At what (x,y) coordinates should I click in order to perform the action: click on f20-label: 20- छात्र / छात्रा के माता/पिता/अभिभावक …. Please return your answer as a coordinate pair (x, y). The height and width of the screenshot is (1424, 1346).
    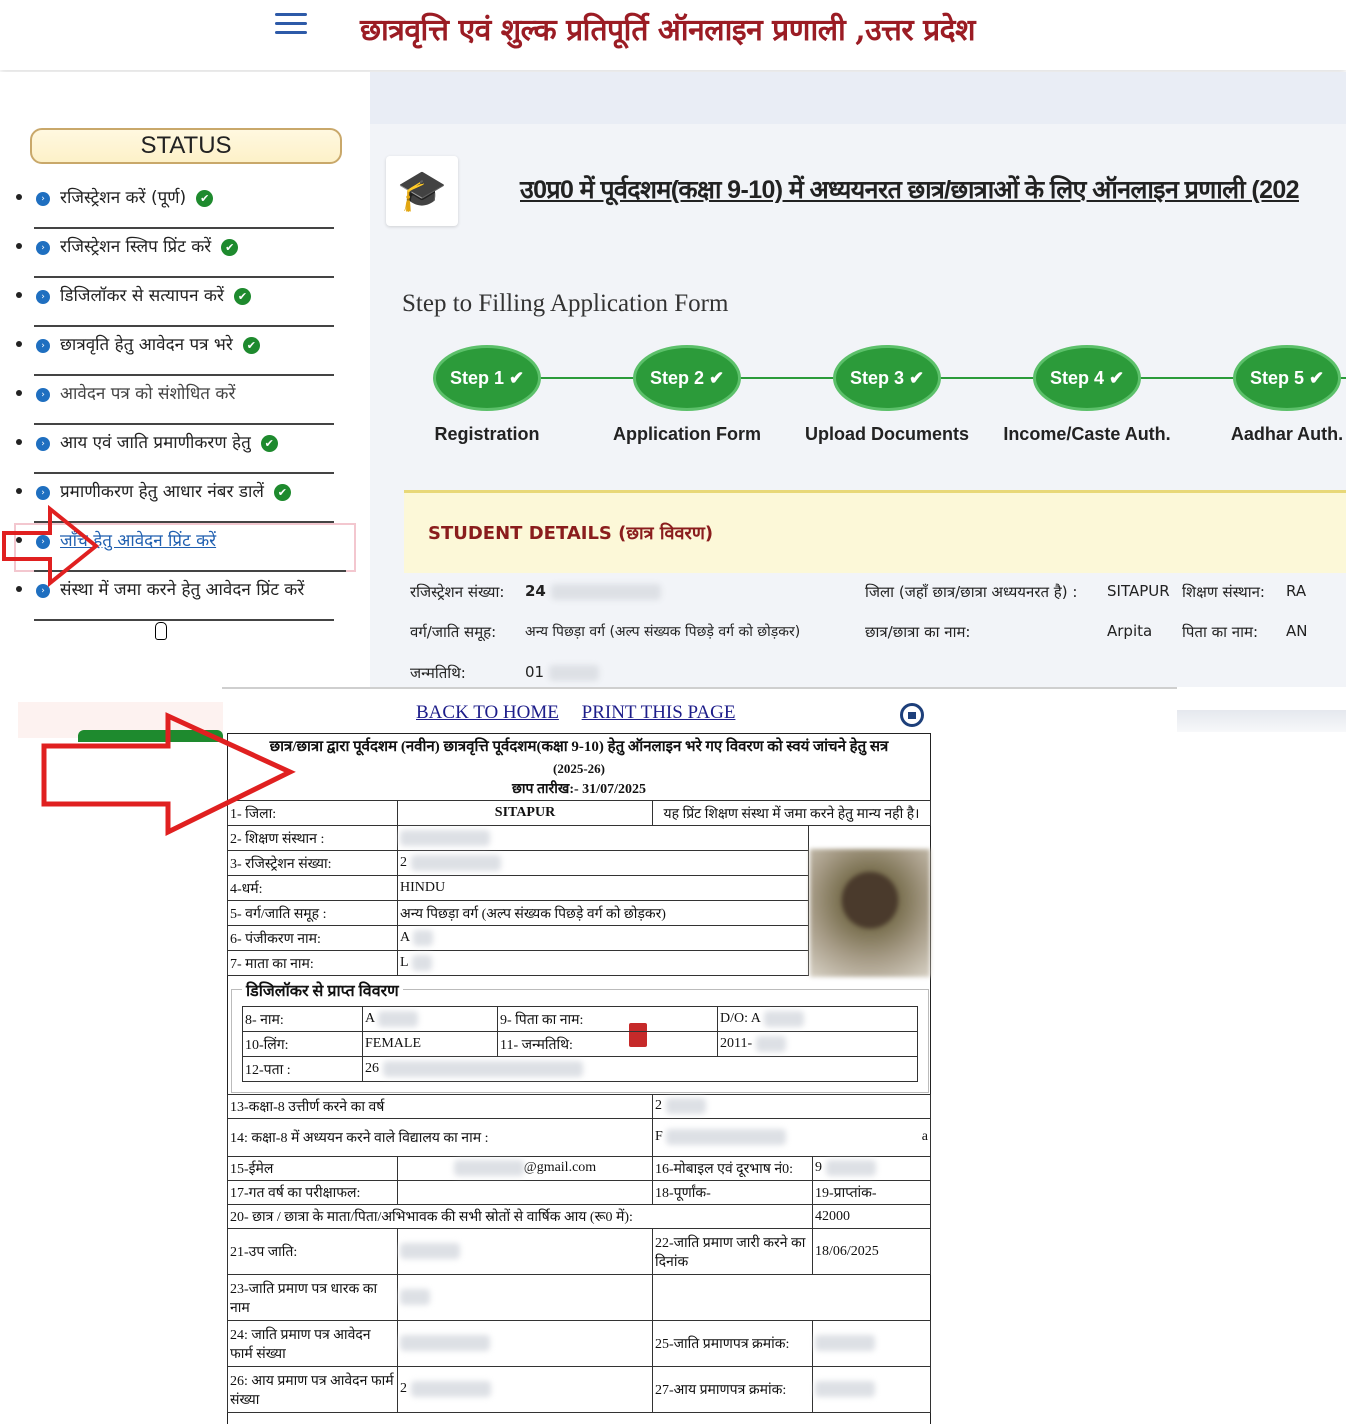
    Looking at the image, I should click on (520, 1216).